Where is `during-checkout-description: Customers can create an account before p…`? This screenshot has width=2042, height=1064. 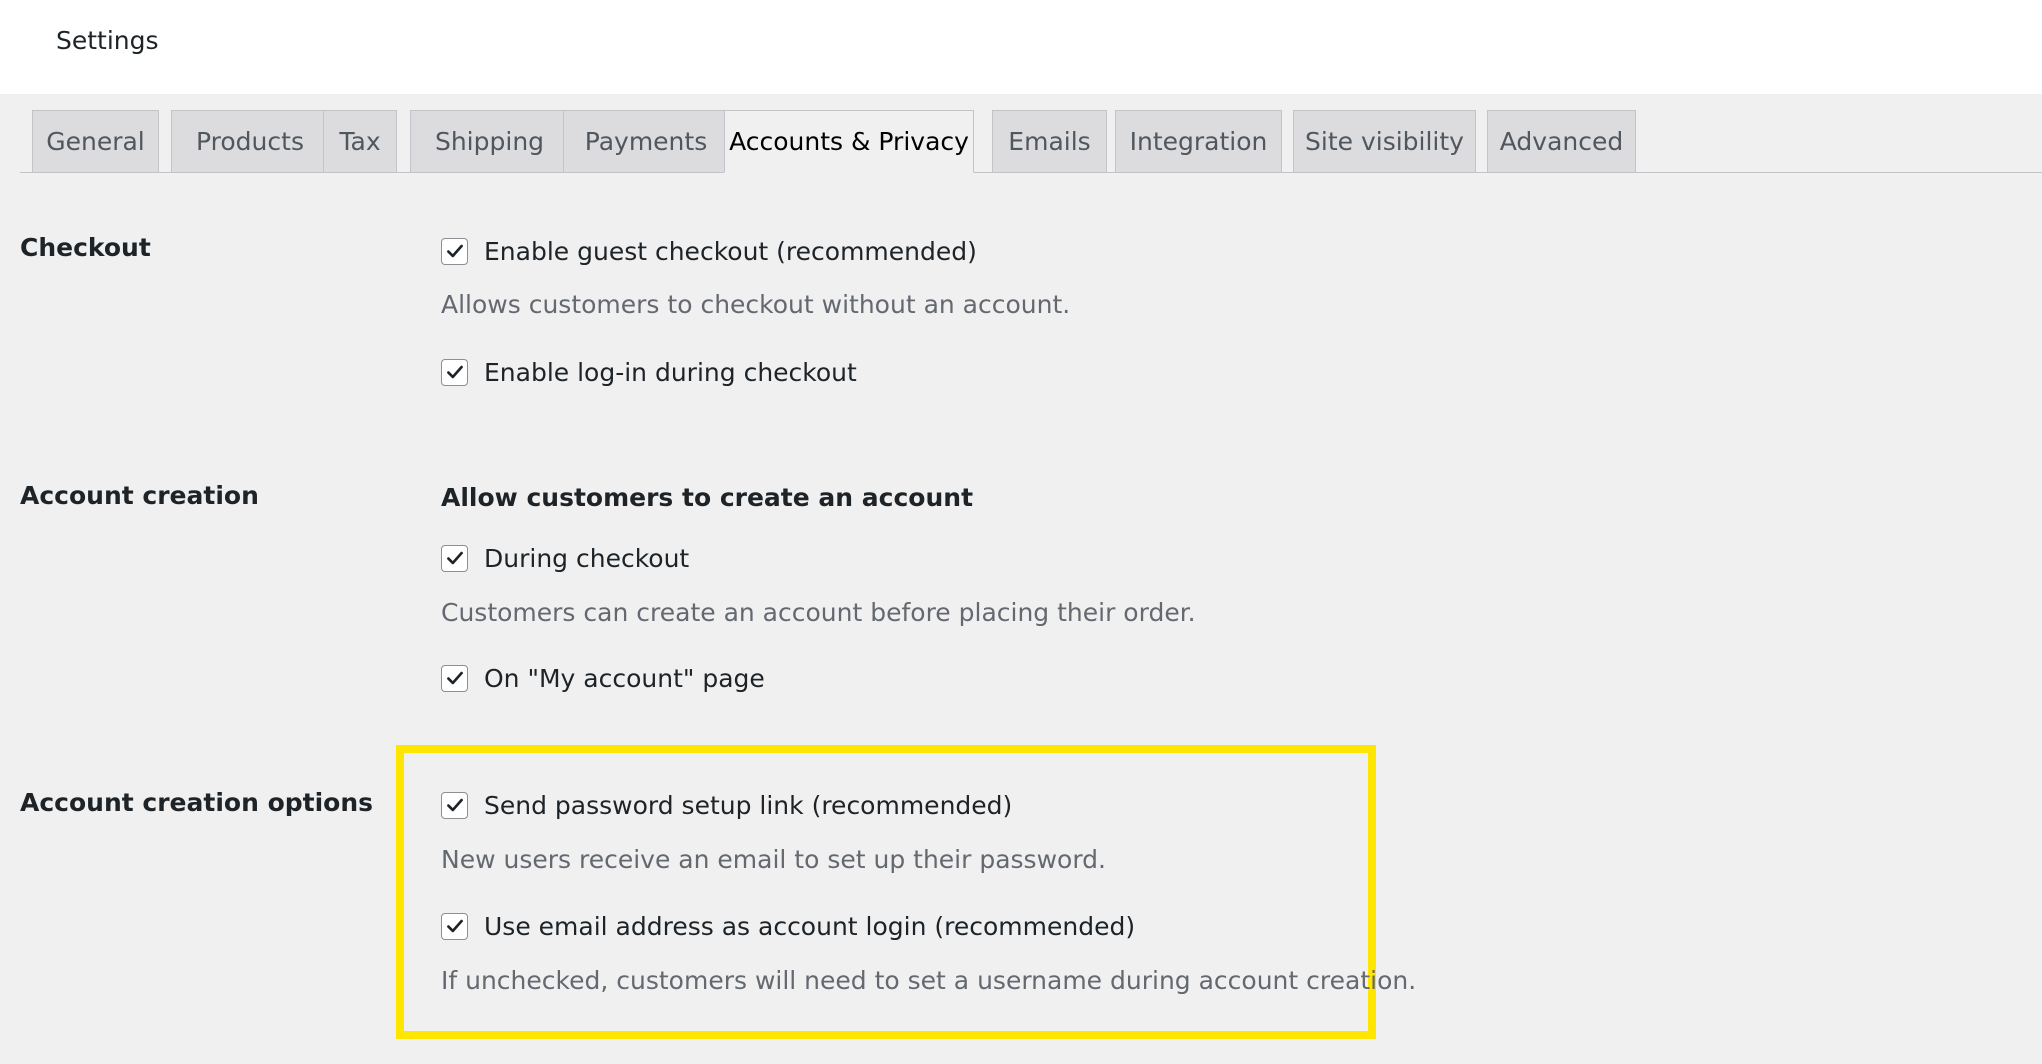 during-checkout-description: Customers can create an account before p… is located at coordinates (818, 612).